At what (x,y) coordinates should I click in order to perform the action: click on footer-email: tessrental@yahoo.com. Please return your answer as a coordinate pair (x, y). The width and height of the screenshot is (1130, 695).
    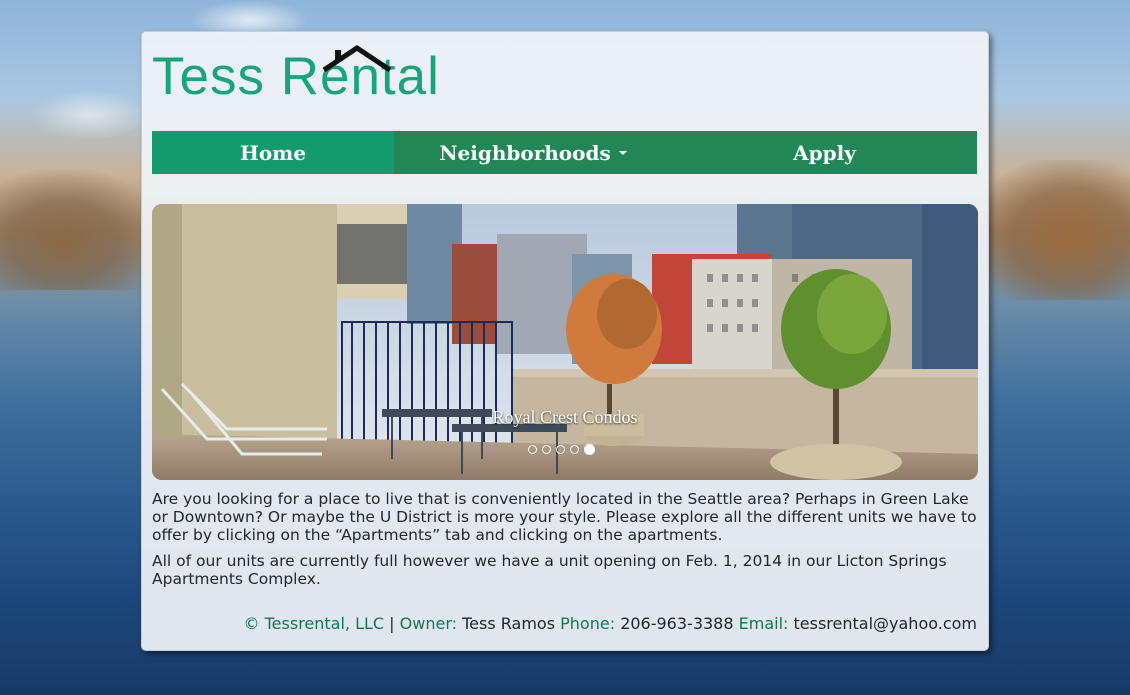
    Looking at the image, I should click on (886, 623).